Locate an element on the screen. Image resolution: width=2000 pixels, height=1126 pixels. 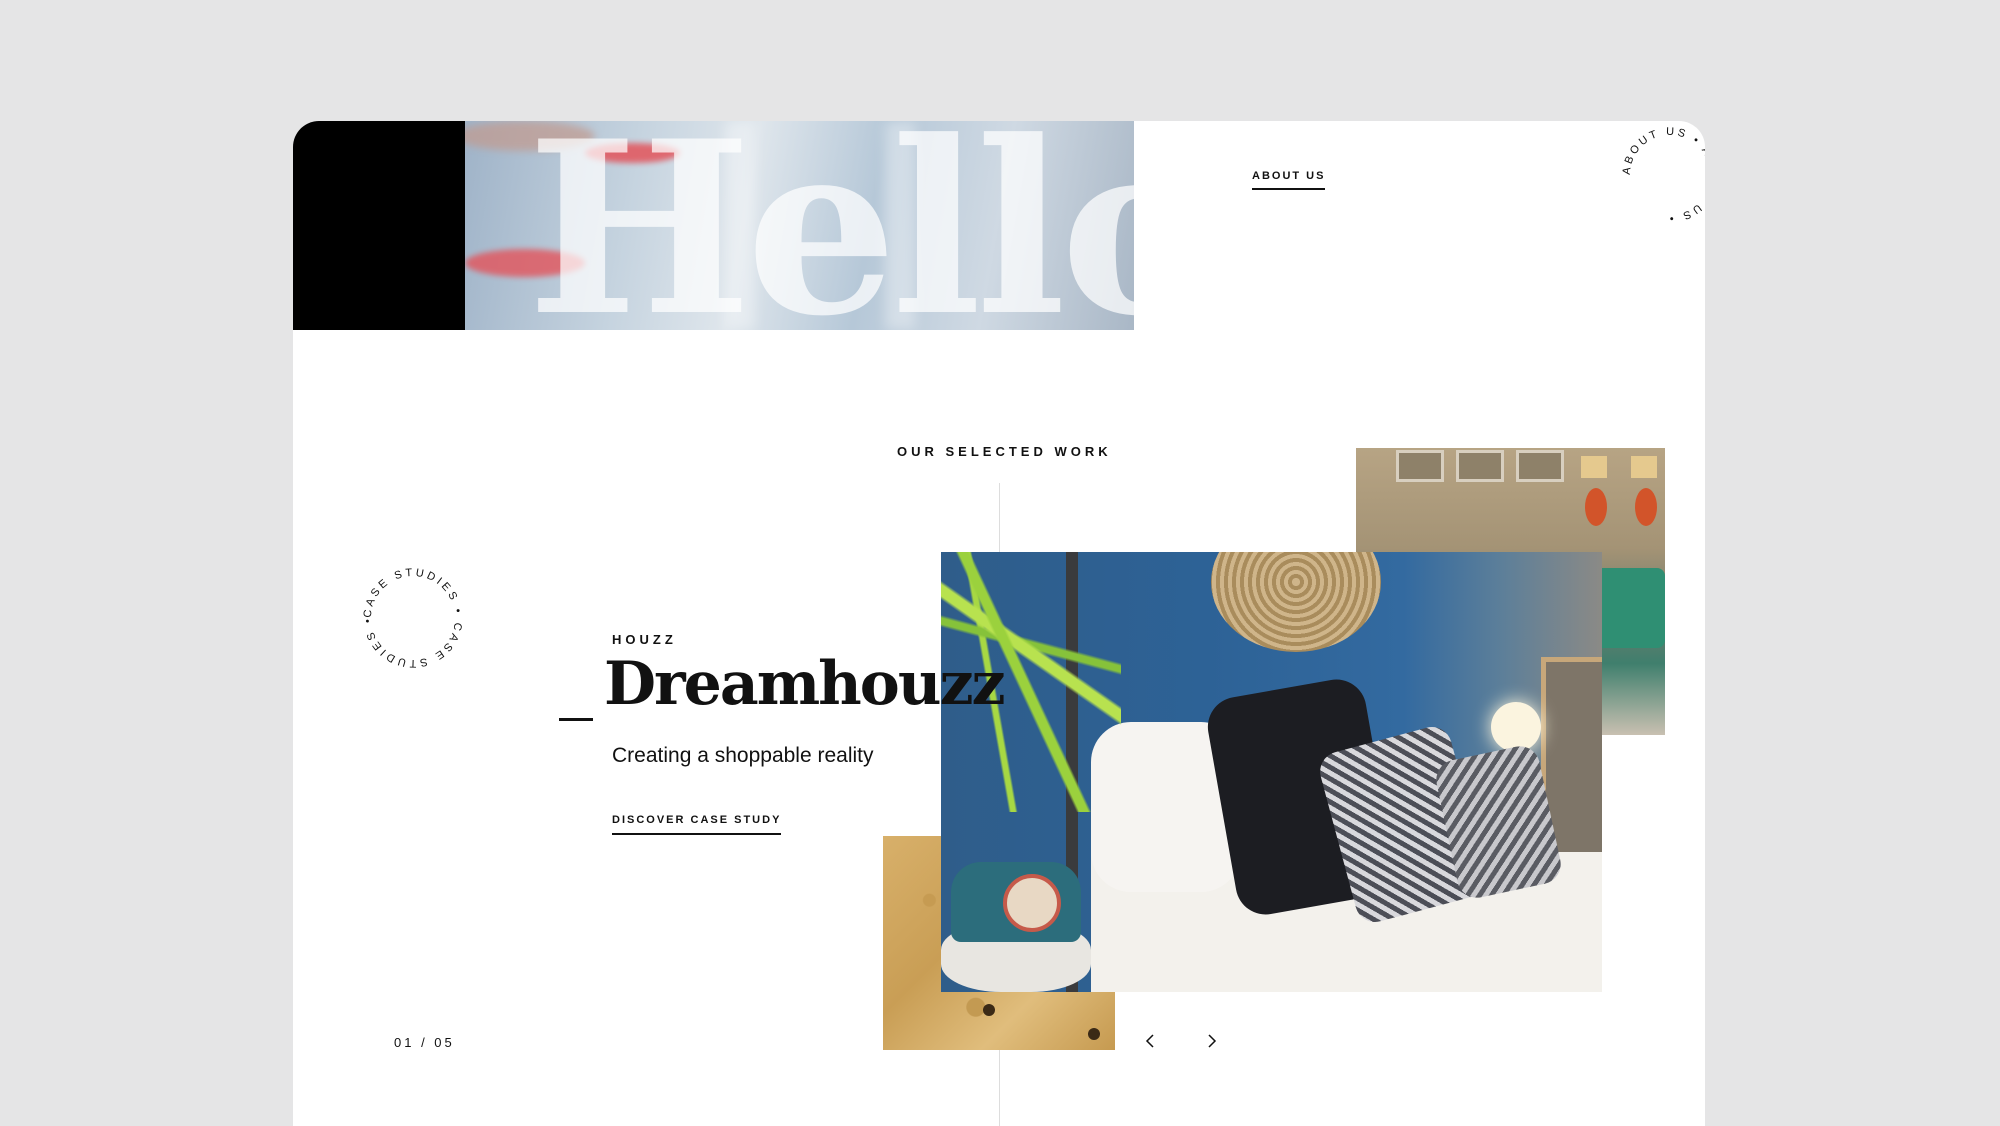
about-us-badge-text: ABOUT US • ABOUT US • is located at coordinates (1663, 175).